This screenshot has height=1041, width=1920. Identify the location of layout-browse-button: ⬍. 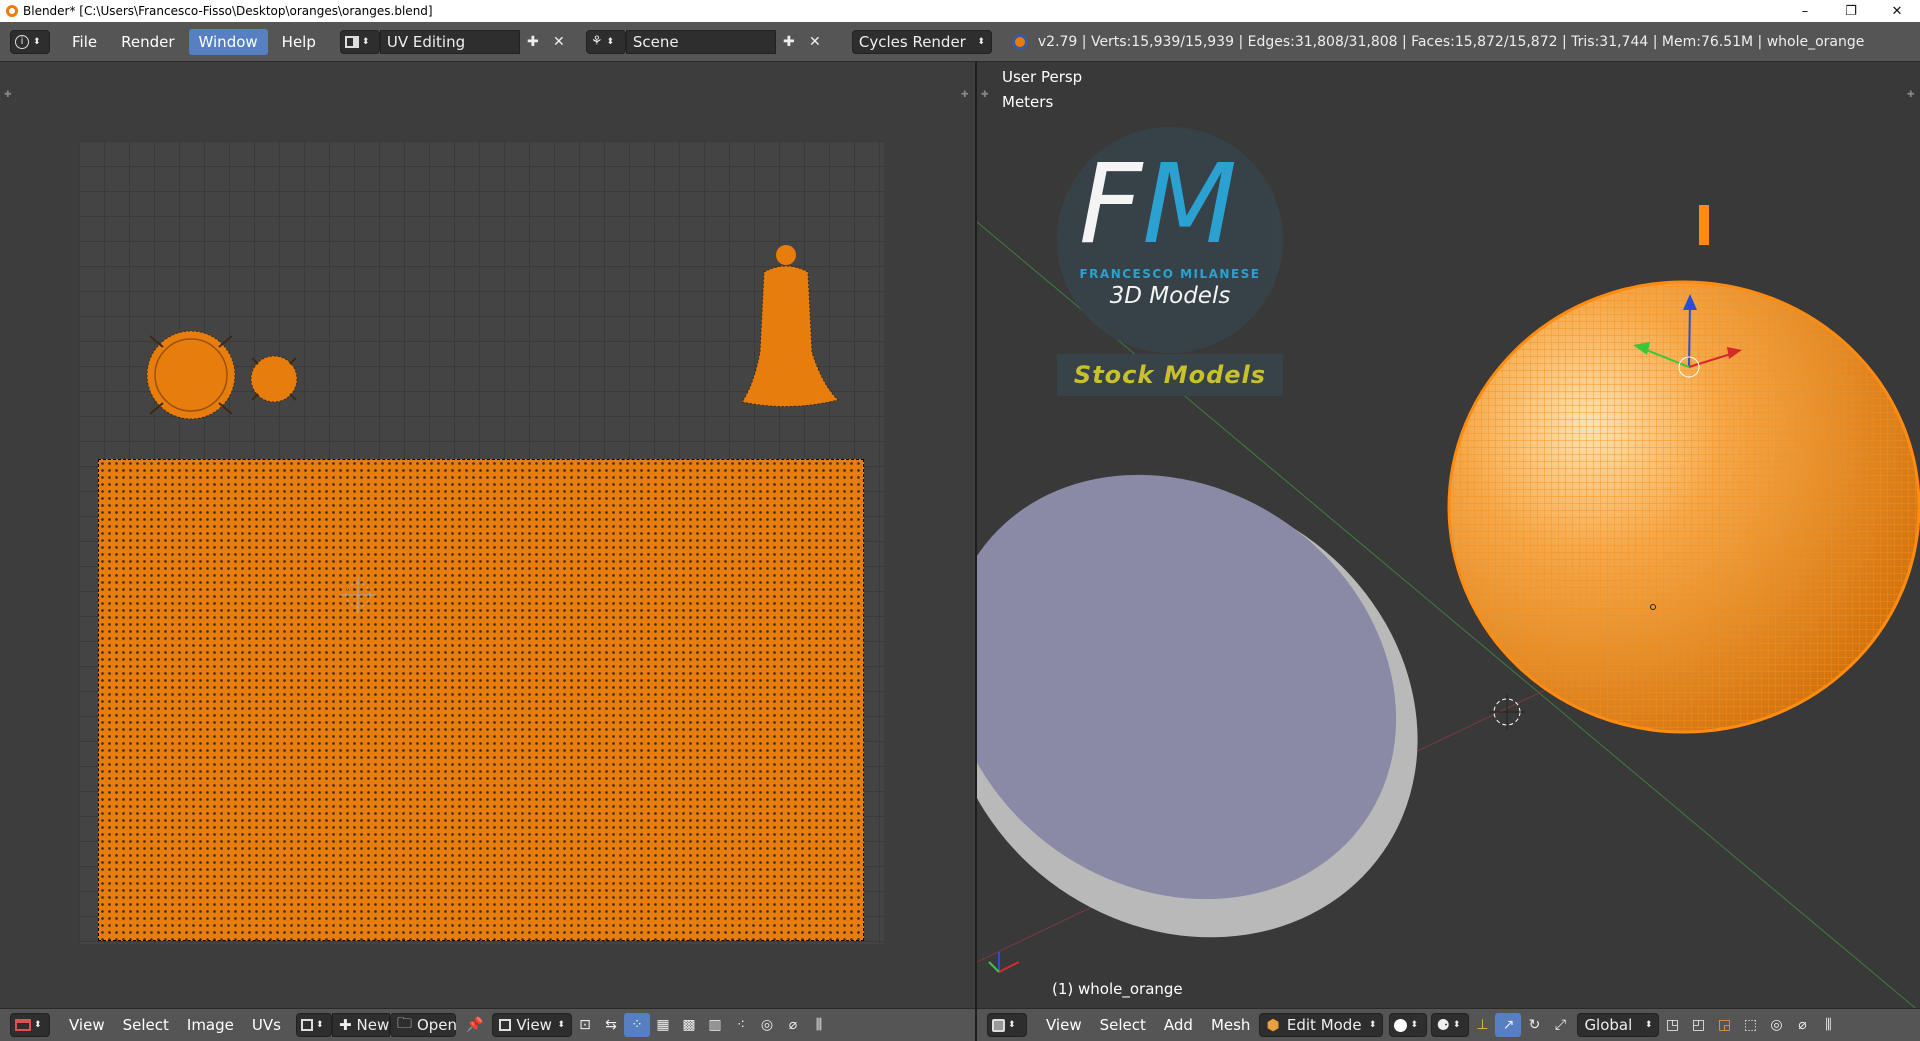
(359, 41).